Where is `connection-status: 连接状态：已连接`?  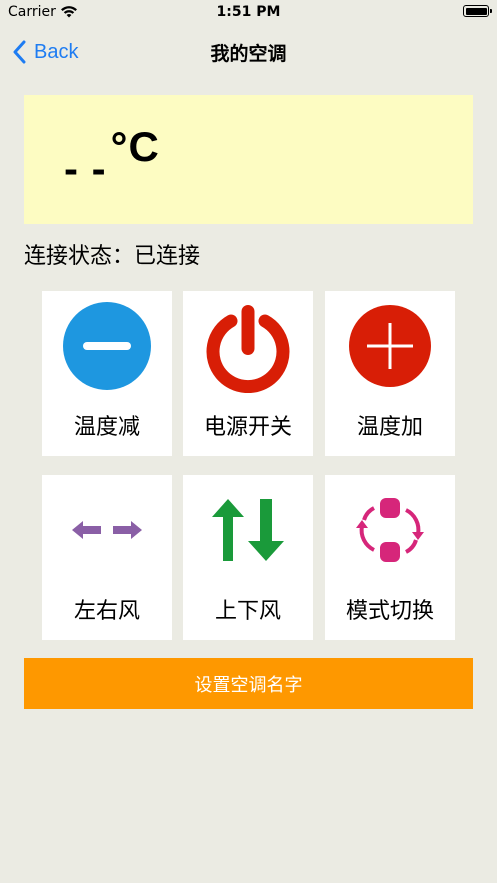 connection-status: 连接状态：已连接 is located at coordinates (112, 254).